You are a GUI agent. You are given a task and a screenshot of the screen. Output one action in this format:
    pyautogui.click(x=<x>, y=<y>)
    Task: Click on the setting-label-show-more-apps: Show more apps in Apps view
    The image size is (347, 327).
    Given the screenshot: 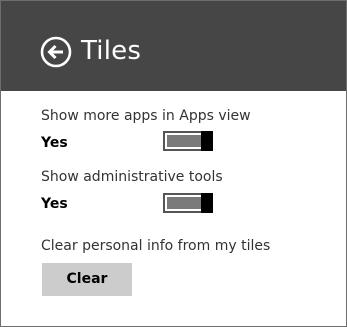 What is the action you would take?
    pyautogui.click(x=146, y=116)
    